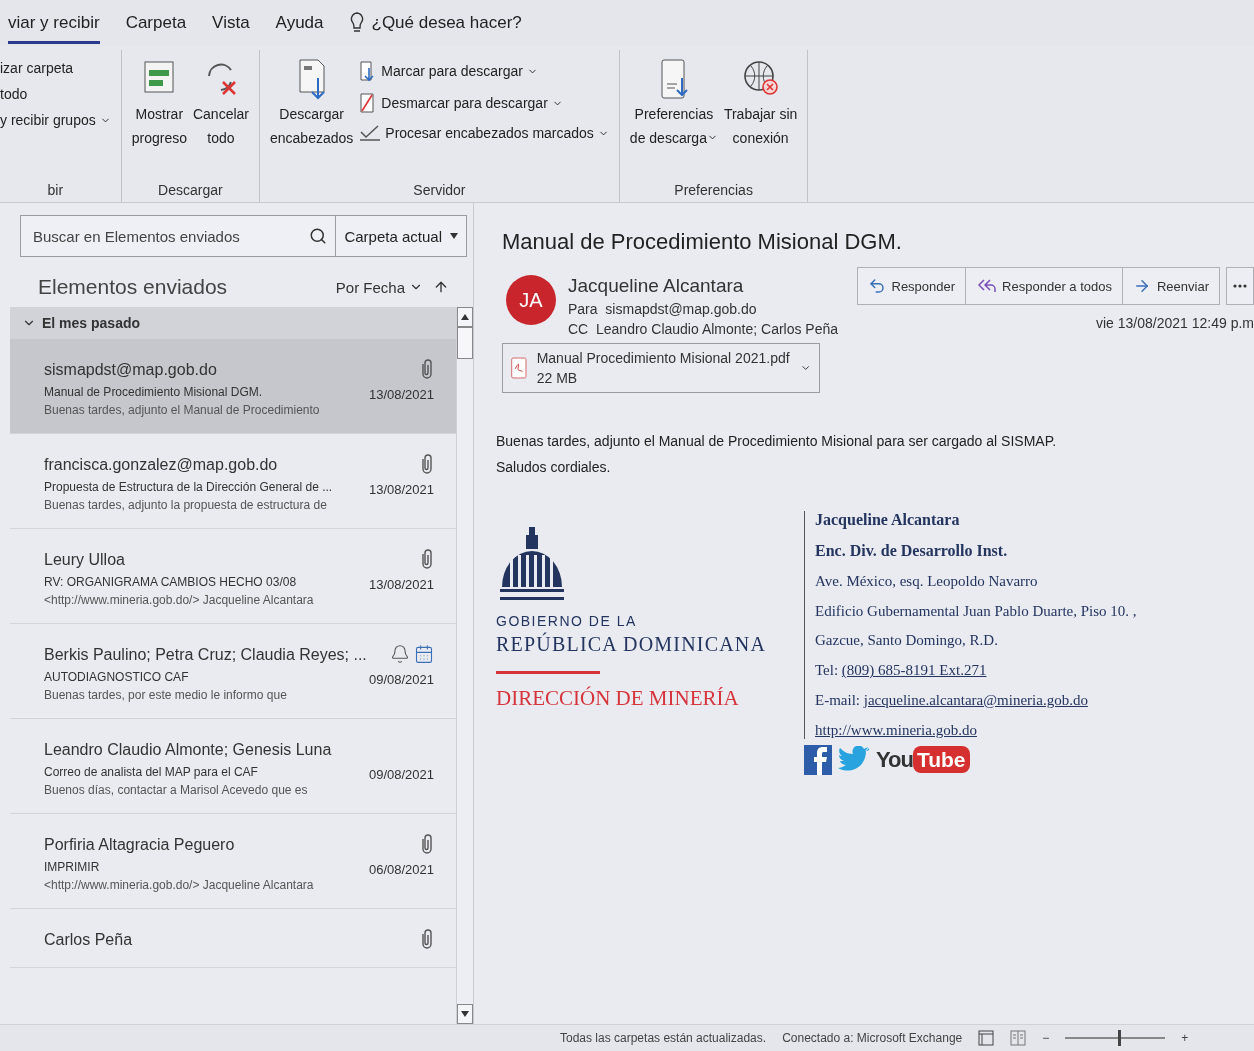  Describe the element at coordinates (912, 286) in the screenshot. I see `reply-action-button: Responder` at that location.